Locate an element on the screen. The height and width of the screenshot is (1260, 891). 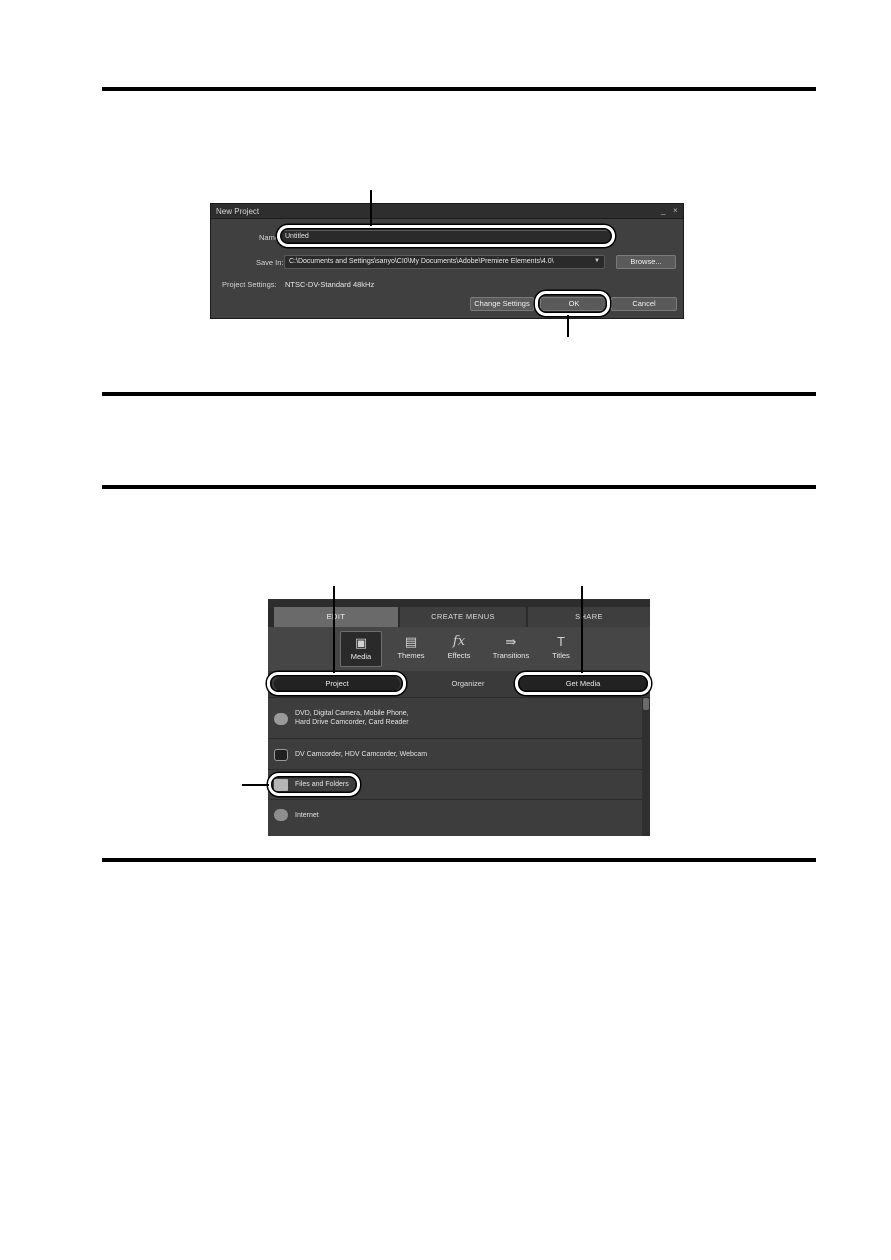
themes-button: ▤ Themes is located at coordinates (411, 649).